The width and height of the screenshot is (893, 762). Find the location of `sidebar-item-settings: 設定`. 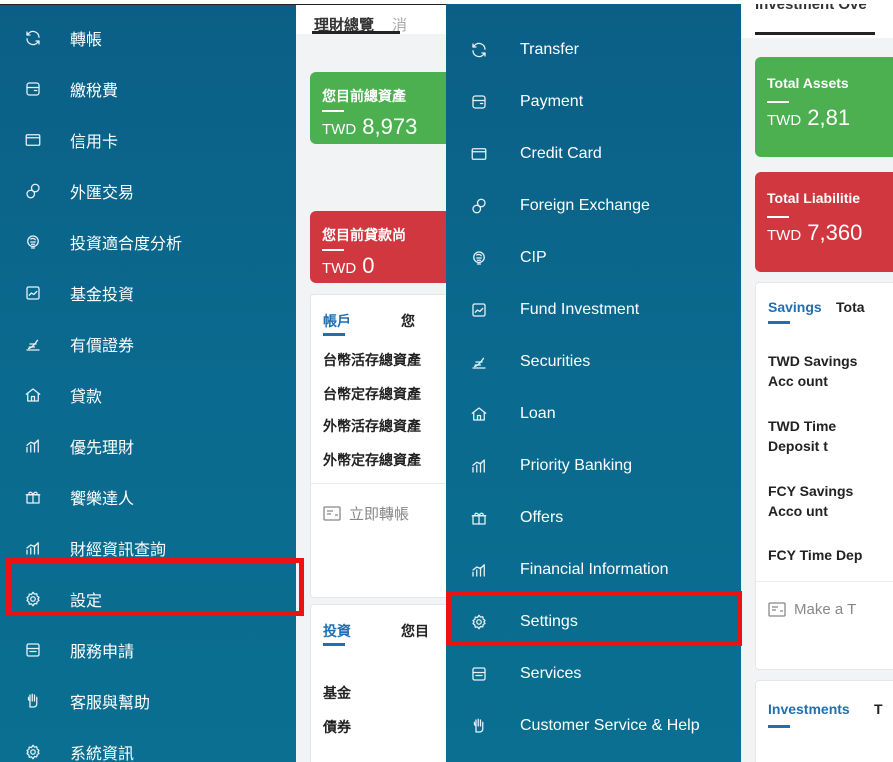

sidebar-item-settings: 設定 is located at coordinates (148, 599).